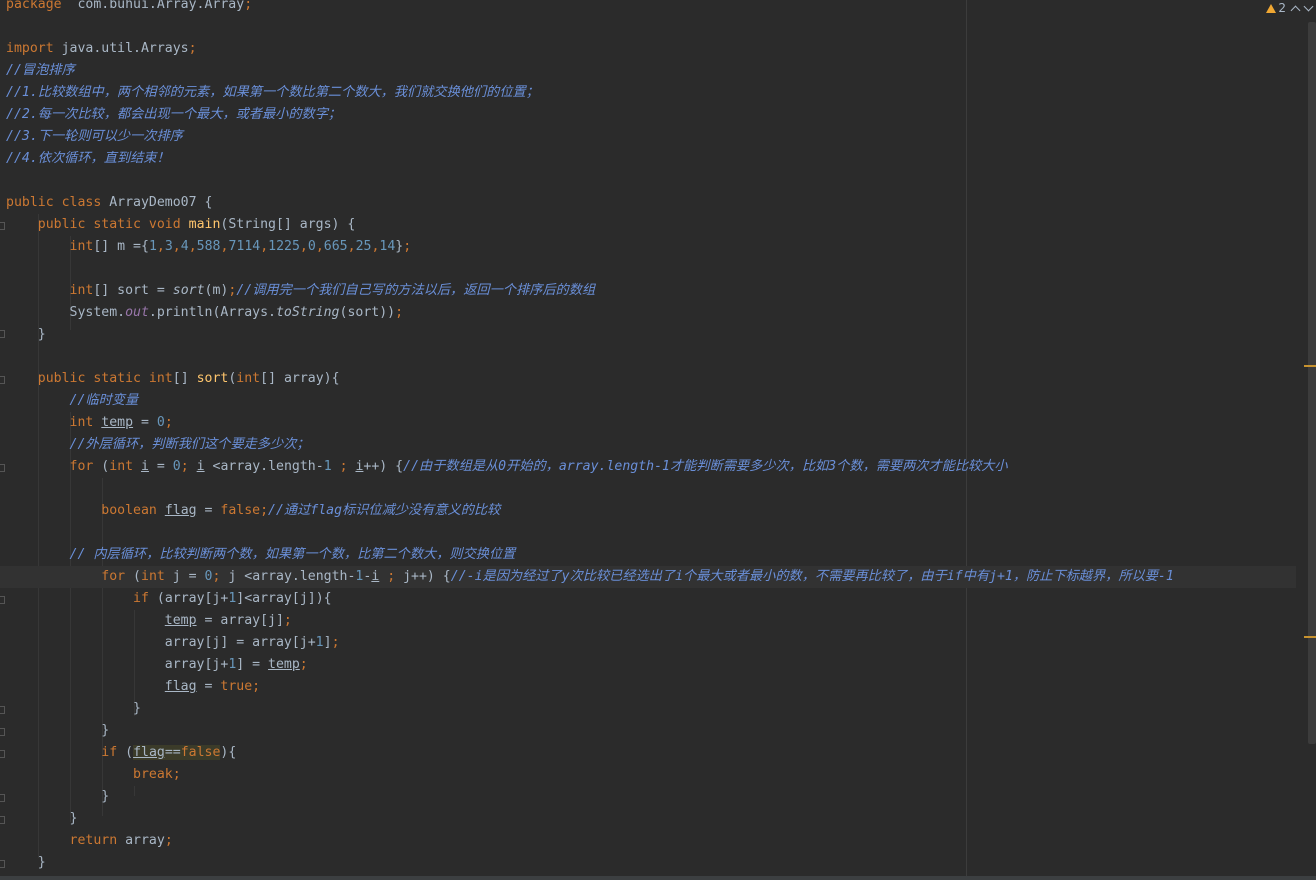 This screenshot has width=1316, height=880. What do you see at coordinates (133, 290) in the screenshot?
I see `code-token: [] sort =` at bounding box center [133, 290].